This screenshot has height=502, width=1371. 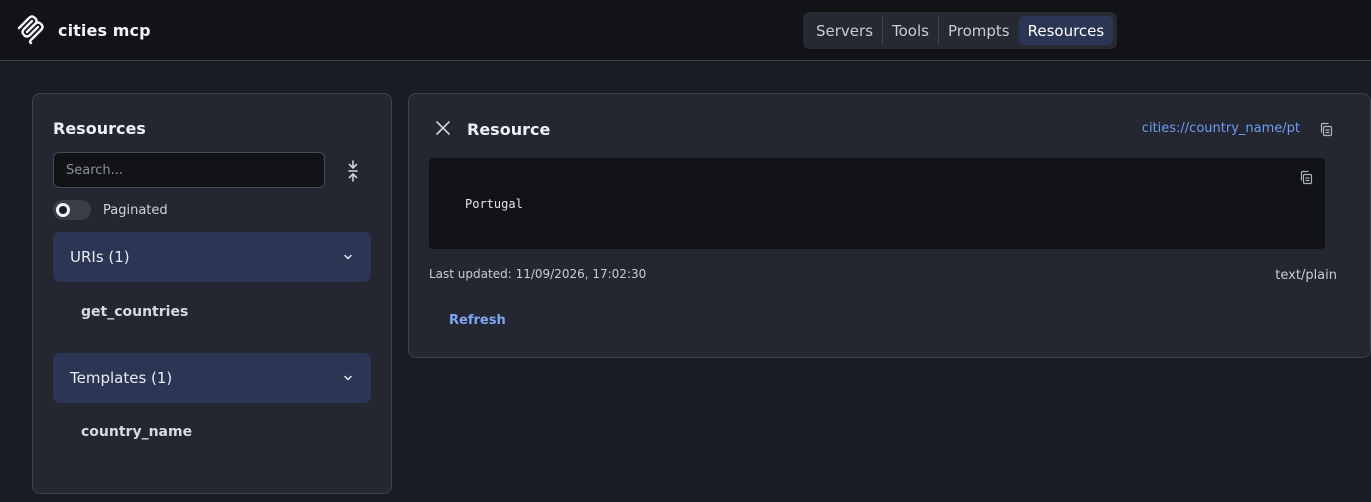 What do you see at coordinates (134, 312) in the screenshot?
I see `resource-item-get-countries: get_countries` at bounding box center [134, 312].